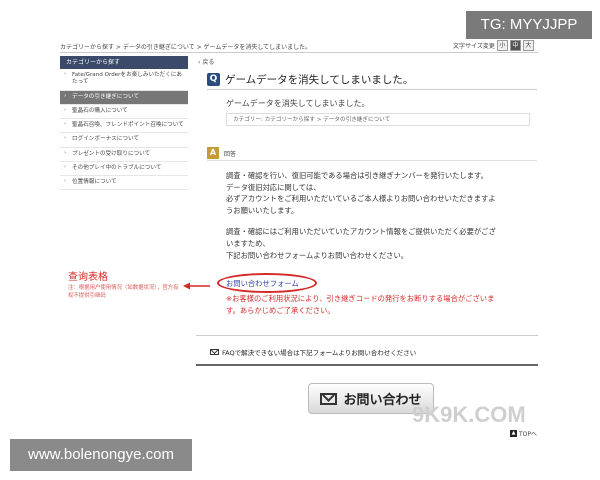 This screenshot has height=480, width=600. Describe the element at coordinates (361, 232) in the screenshot. I see `answer-line: 調査・確認にはご利用いただいていたアカウント情報をご提供いただく必要がござ` at that location.